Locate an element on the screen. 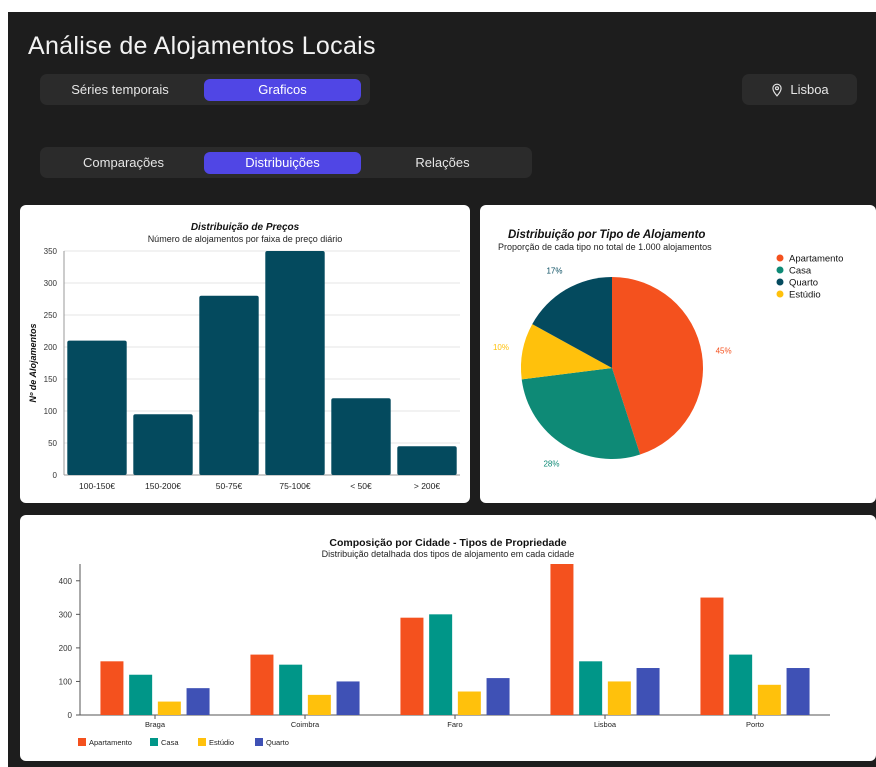 Image resolution: width=876 pixels, height=767 pixels. x-tick-label: 150-200€ is located at coordinates (163, 486).